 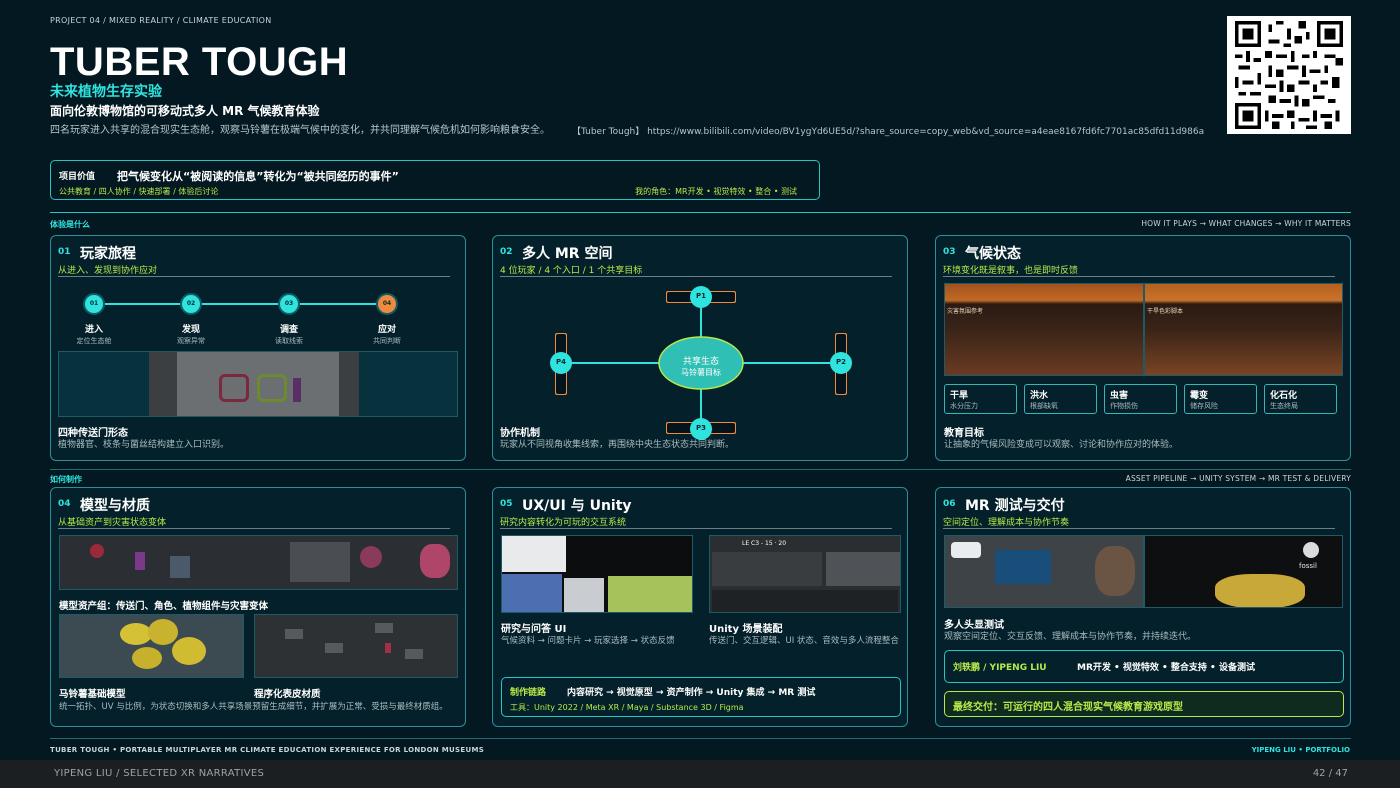 What do you see at coordinates (506, 504) in the screenshot?
I see `card-number: 05` at bounding box center [506, 504].